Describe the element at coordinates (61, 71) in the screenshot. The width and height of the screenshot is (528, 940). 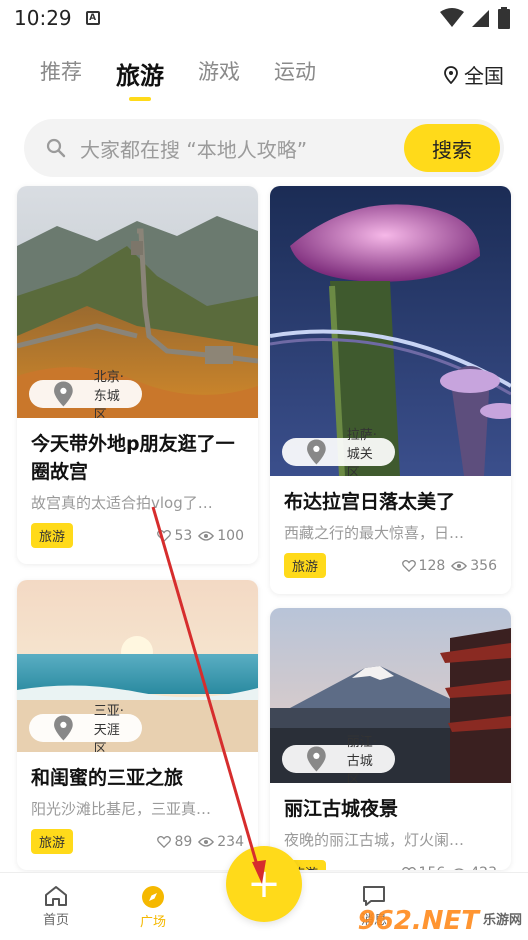
I see `tab-recommend: 推荐` at that location.